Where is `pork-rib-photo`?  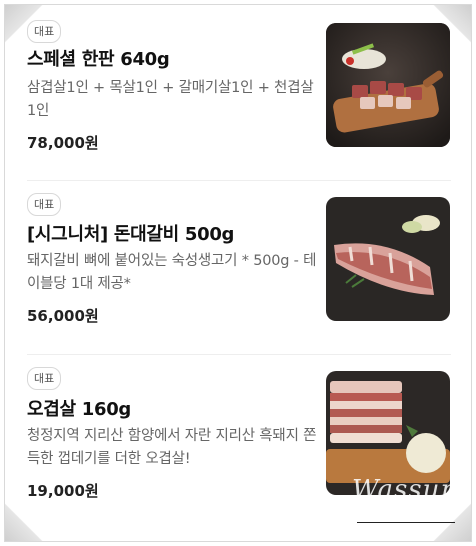
pork-rib-photo is located at coordinates (388, 259).